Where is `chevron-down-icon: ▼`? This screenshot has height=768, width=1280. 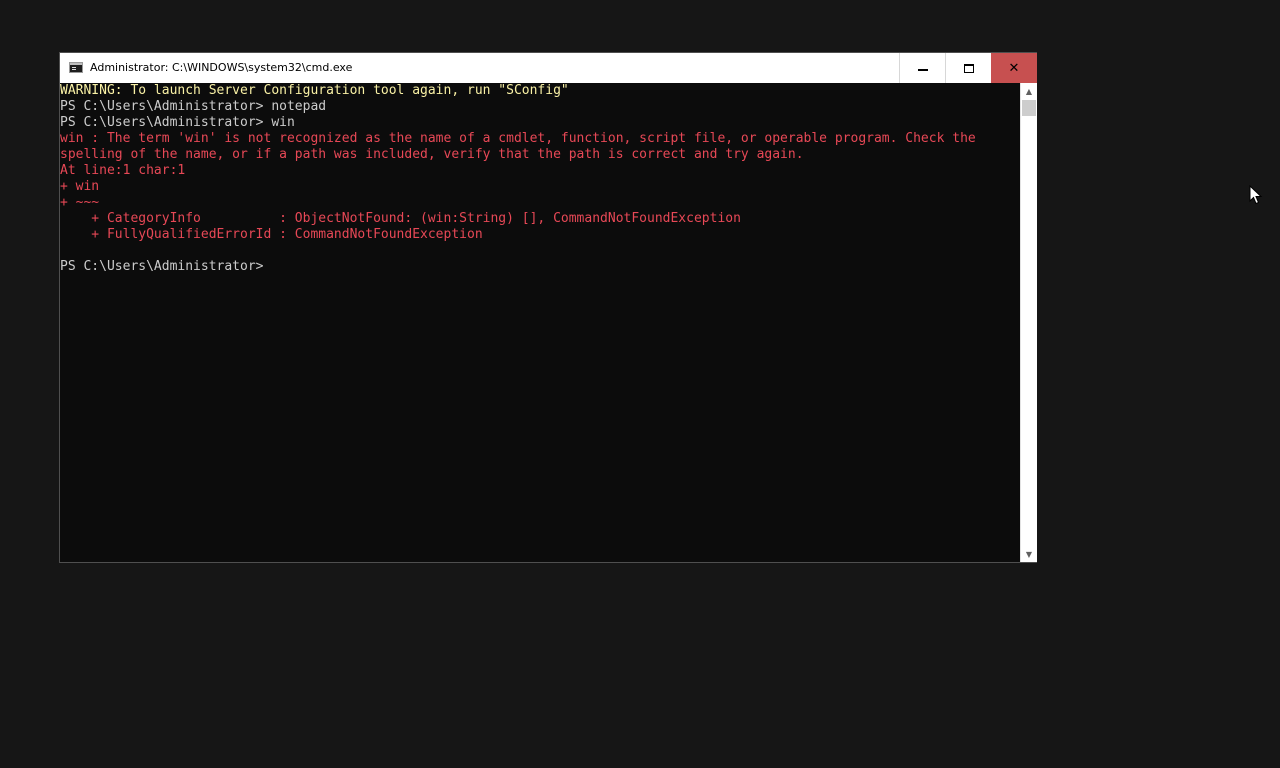 chevron-down-icon: ▼ is located at coordinates (1029, 554).